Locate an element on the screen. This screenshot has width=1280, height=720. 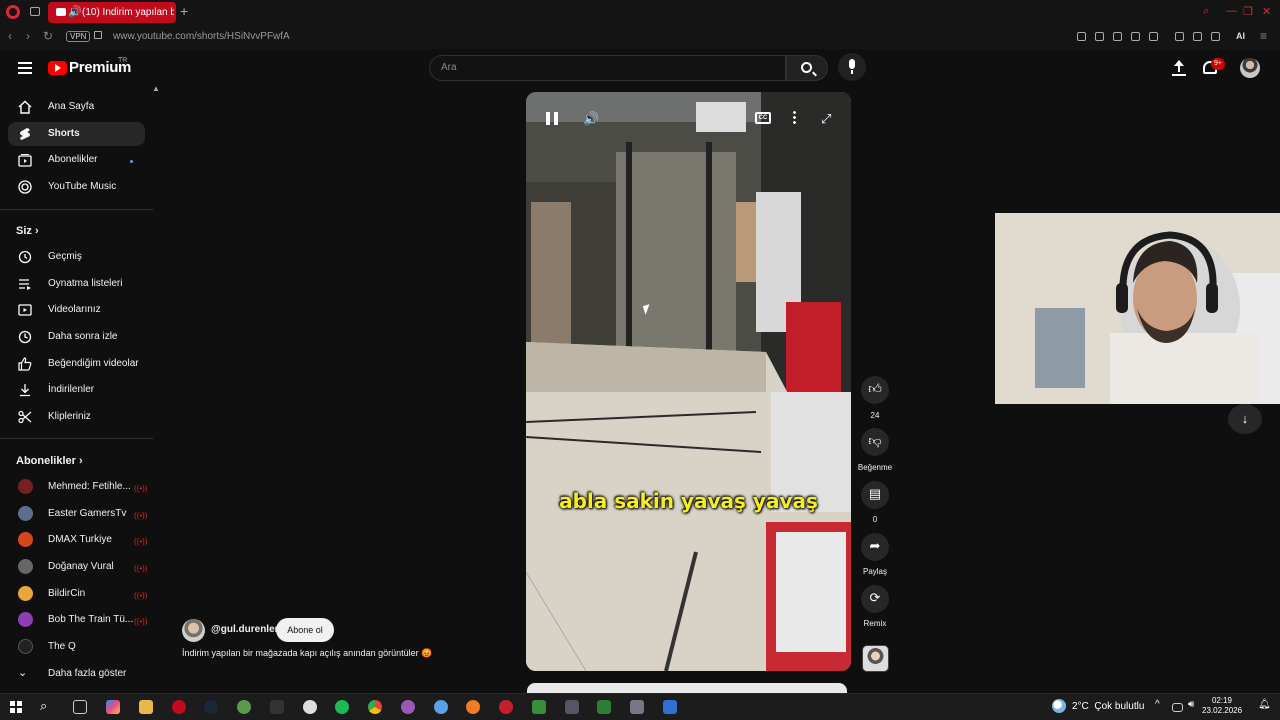
more-options-icon is located at coordinates (794, 117).